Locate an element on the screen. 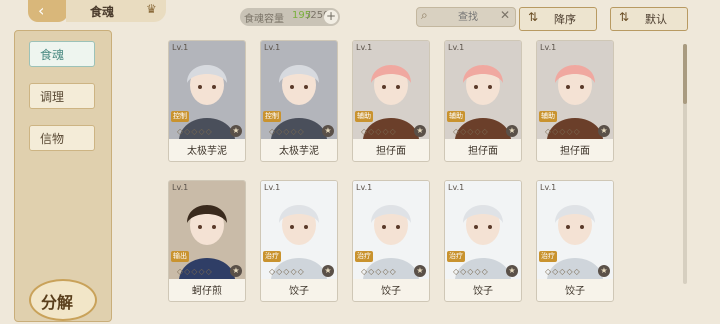 This screenshot has height=324, width=720. capacity-display: 食魂容量 195 /250 + is located at coordinates (290, 17).